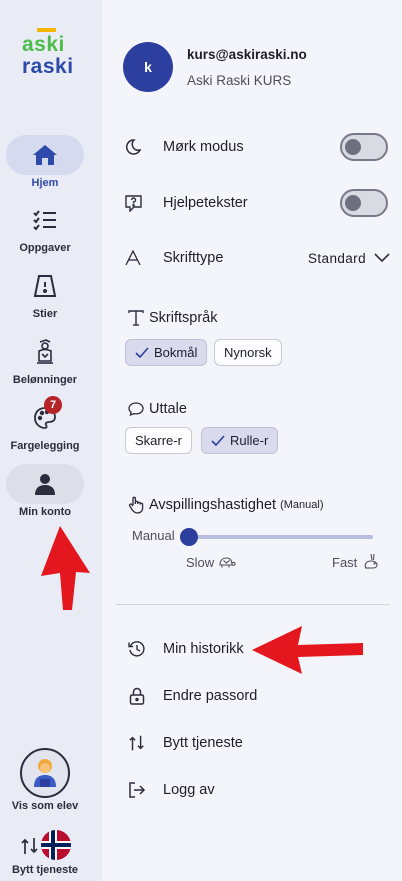 Image resolution: width=402 pixels, height=881 pixels. What do you see at coordinates (45, 380) in the screenshot?
I see `sidebar-item-label: Belønninger` at bounding box center [45, 380].